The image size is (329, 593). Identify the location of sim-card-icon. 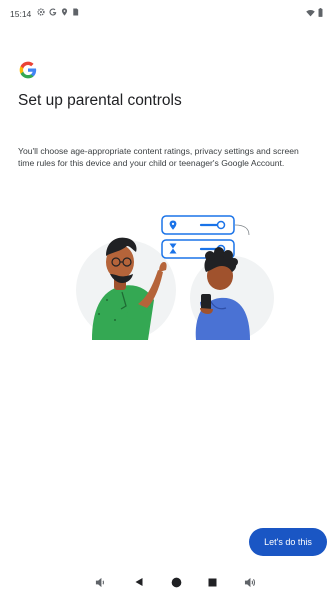
(76, 12).